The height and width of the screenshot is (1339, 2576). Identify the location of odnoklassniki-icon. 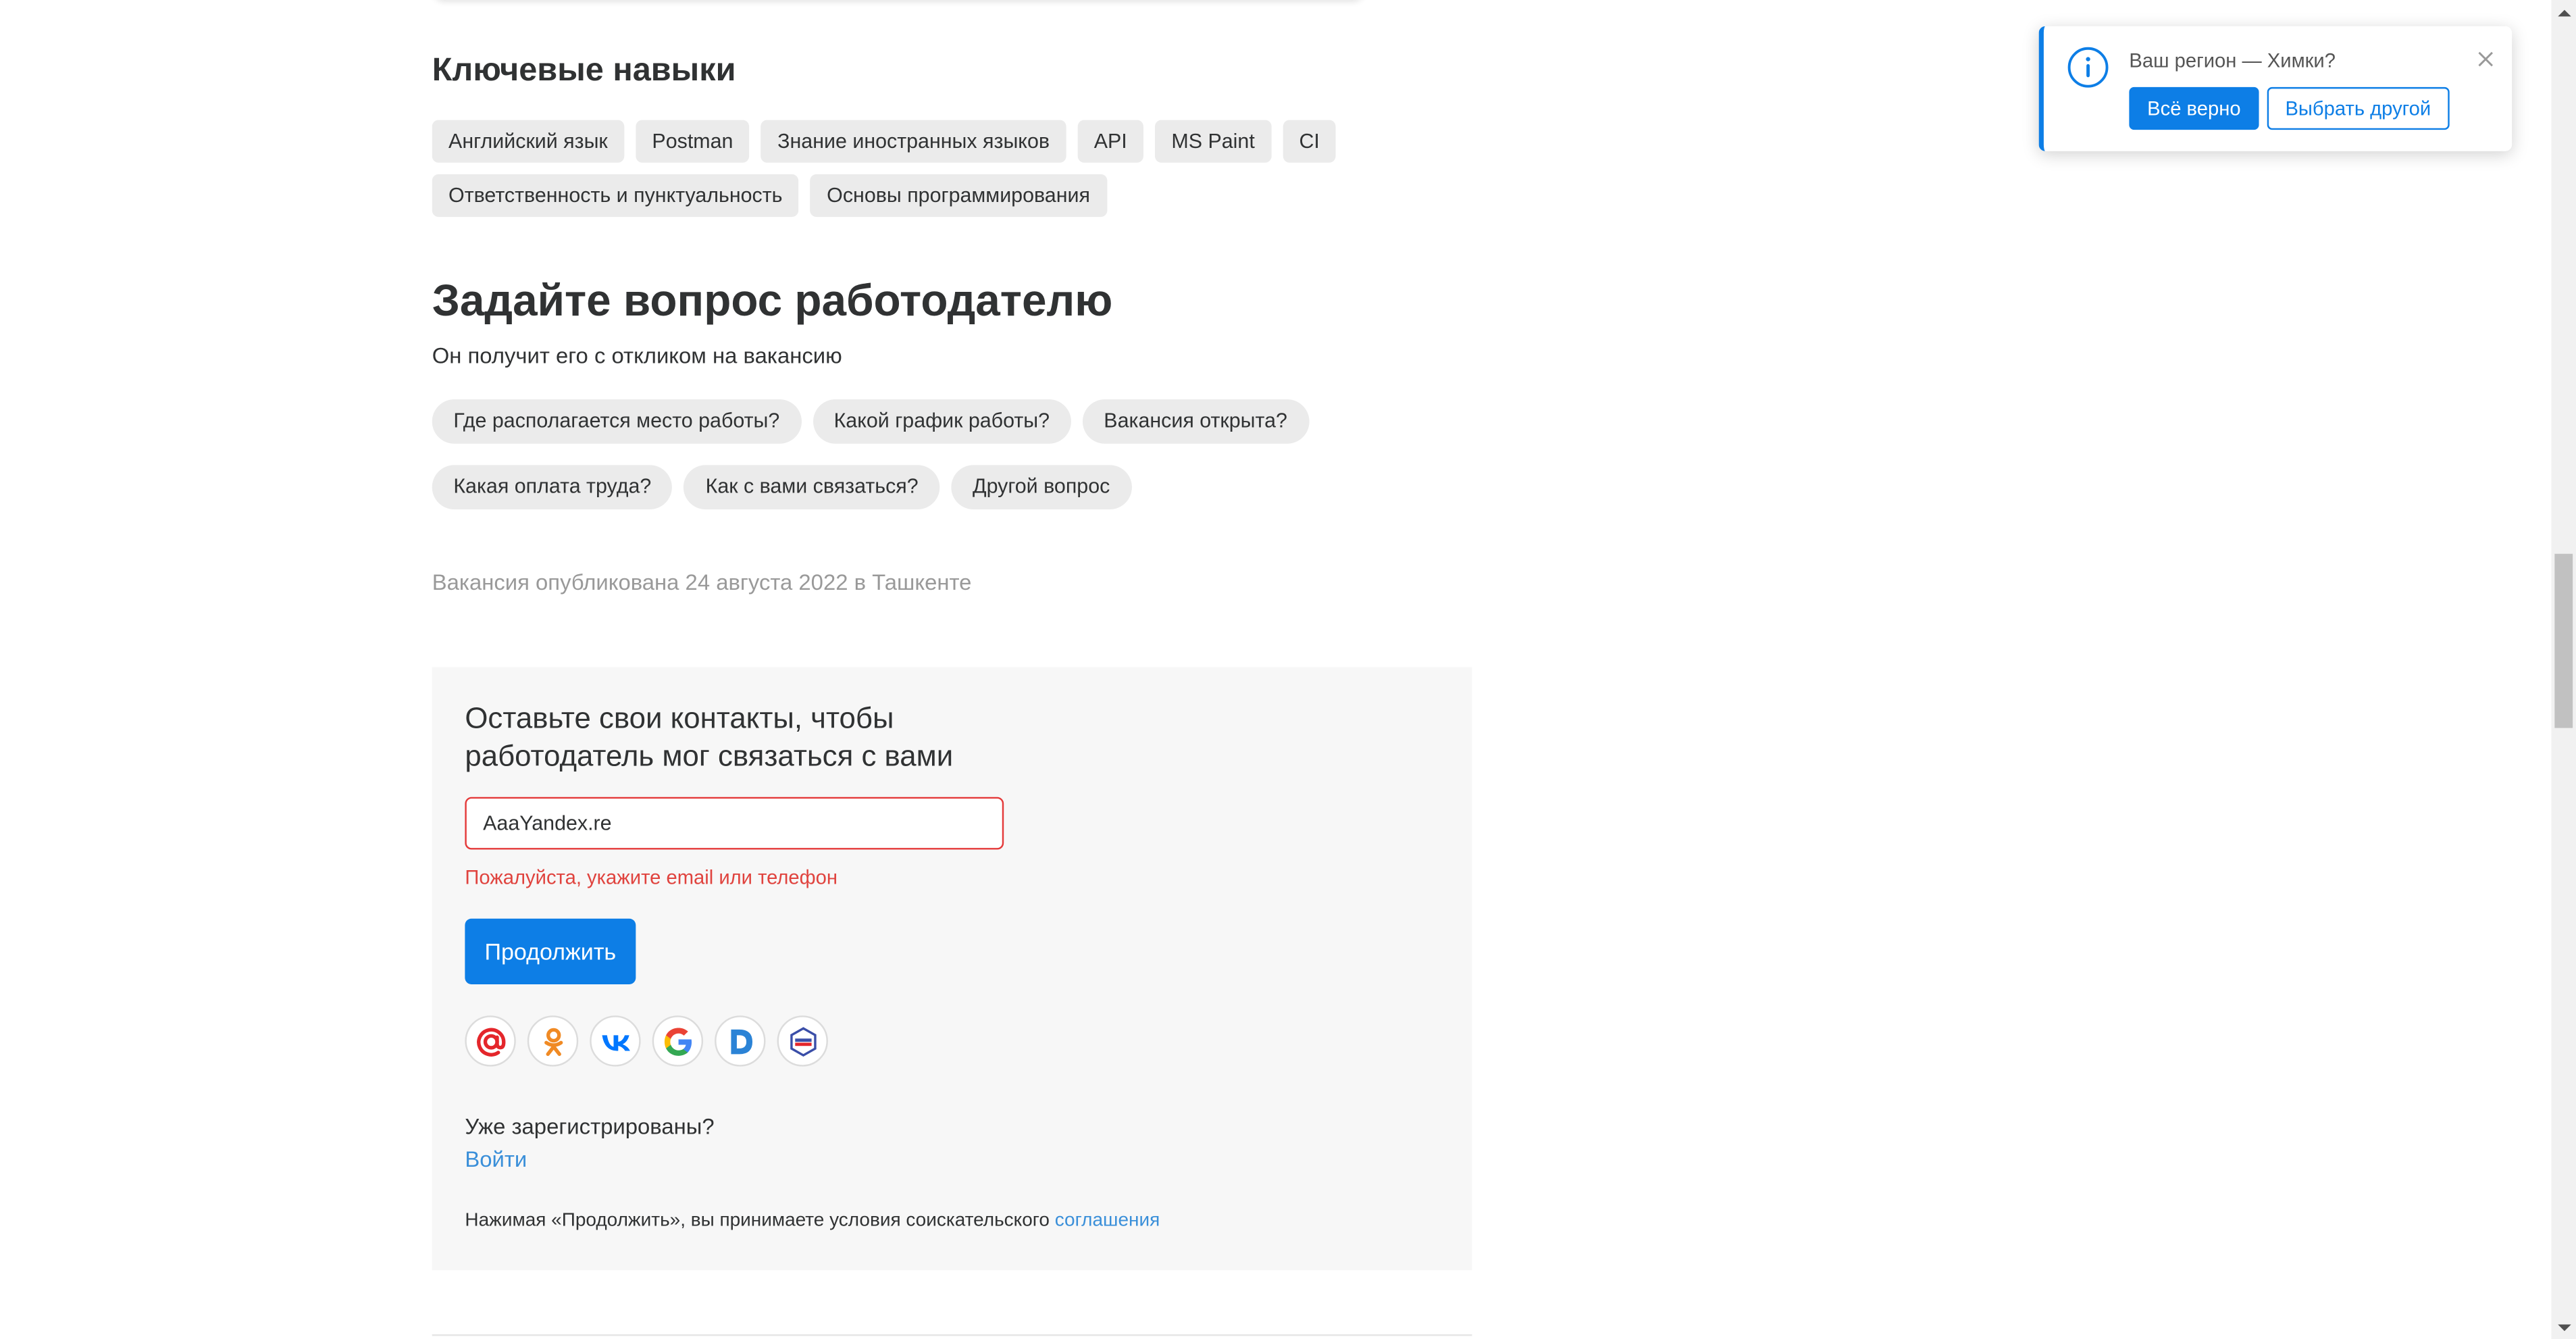
(553, 1041).